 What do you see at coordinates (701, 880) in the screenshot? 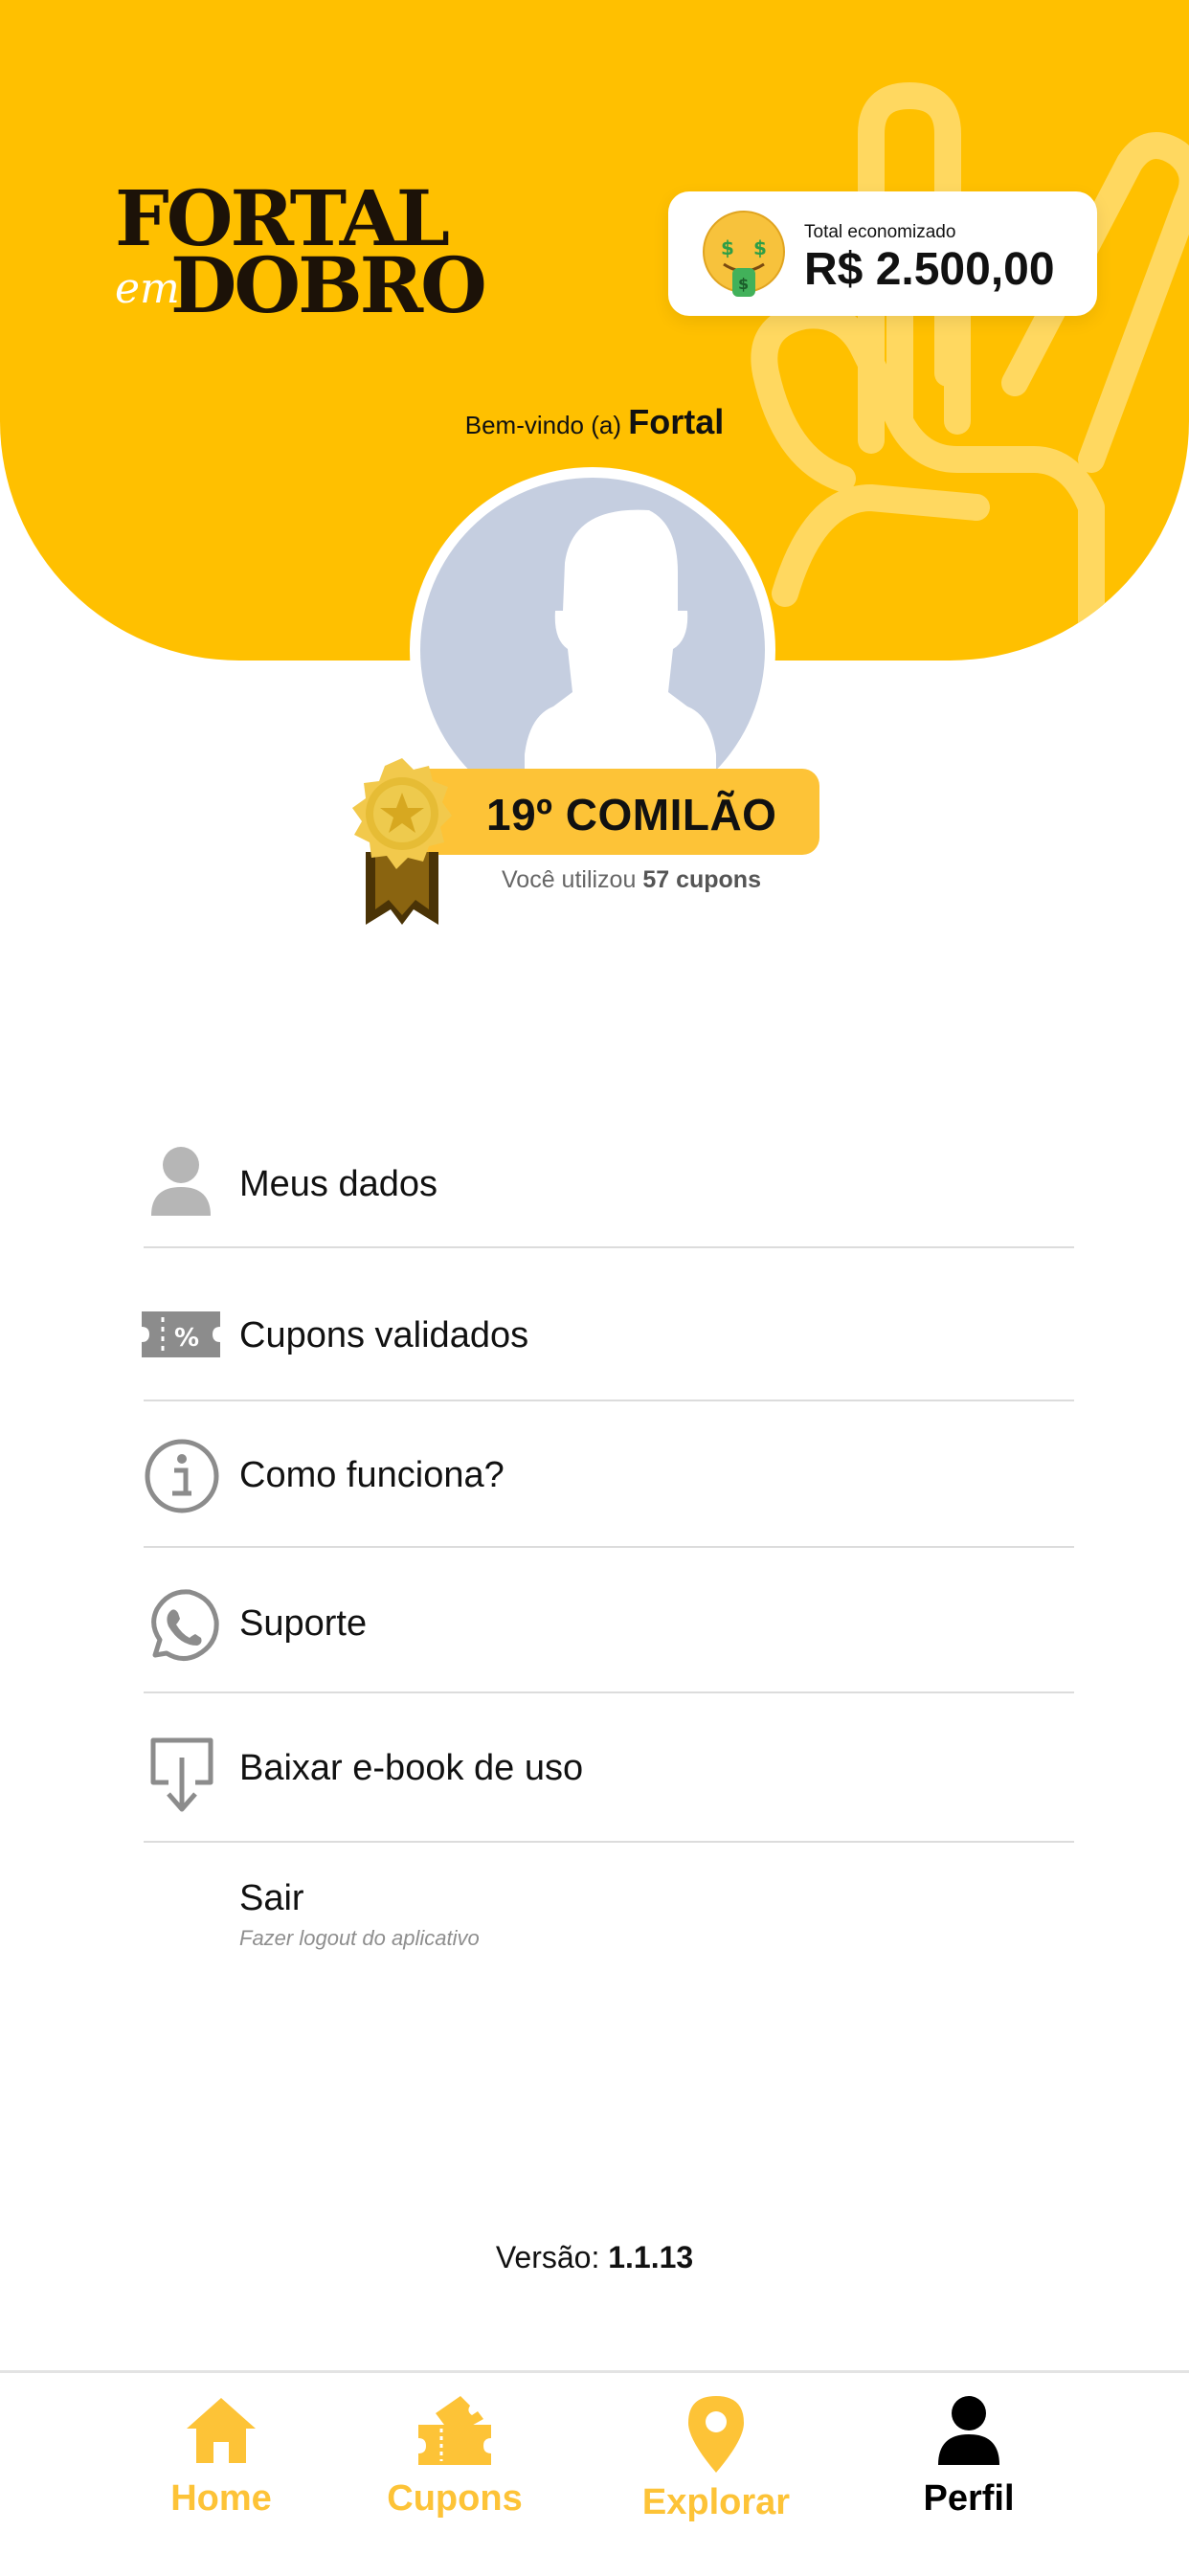
I see `coupons-count: 57 cupons` at bounding box center [701, 880].